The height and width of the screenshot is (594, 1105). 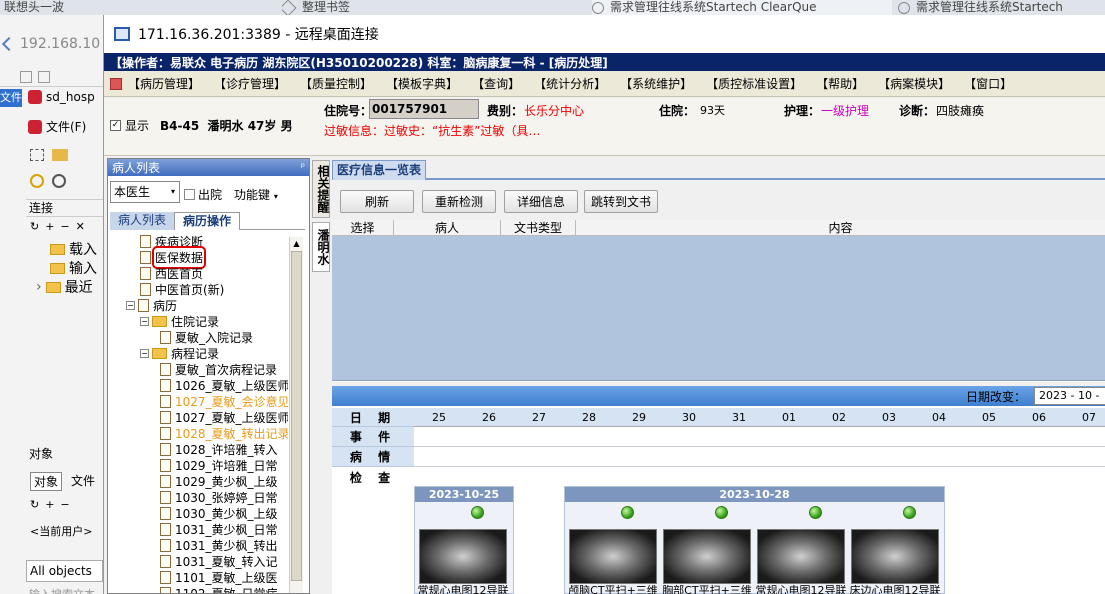 What do you see at coordinates (219, 545) in the screenshot?
I see `tree-item: 1031_黄少枫_转出` at bounding box center [219, 545].